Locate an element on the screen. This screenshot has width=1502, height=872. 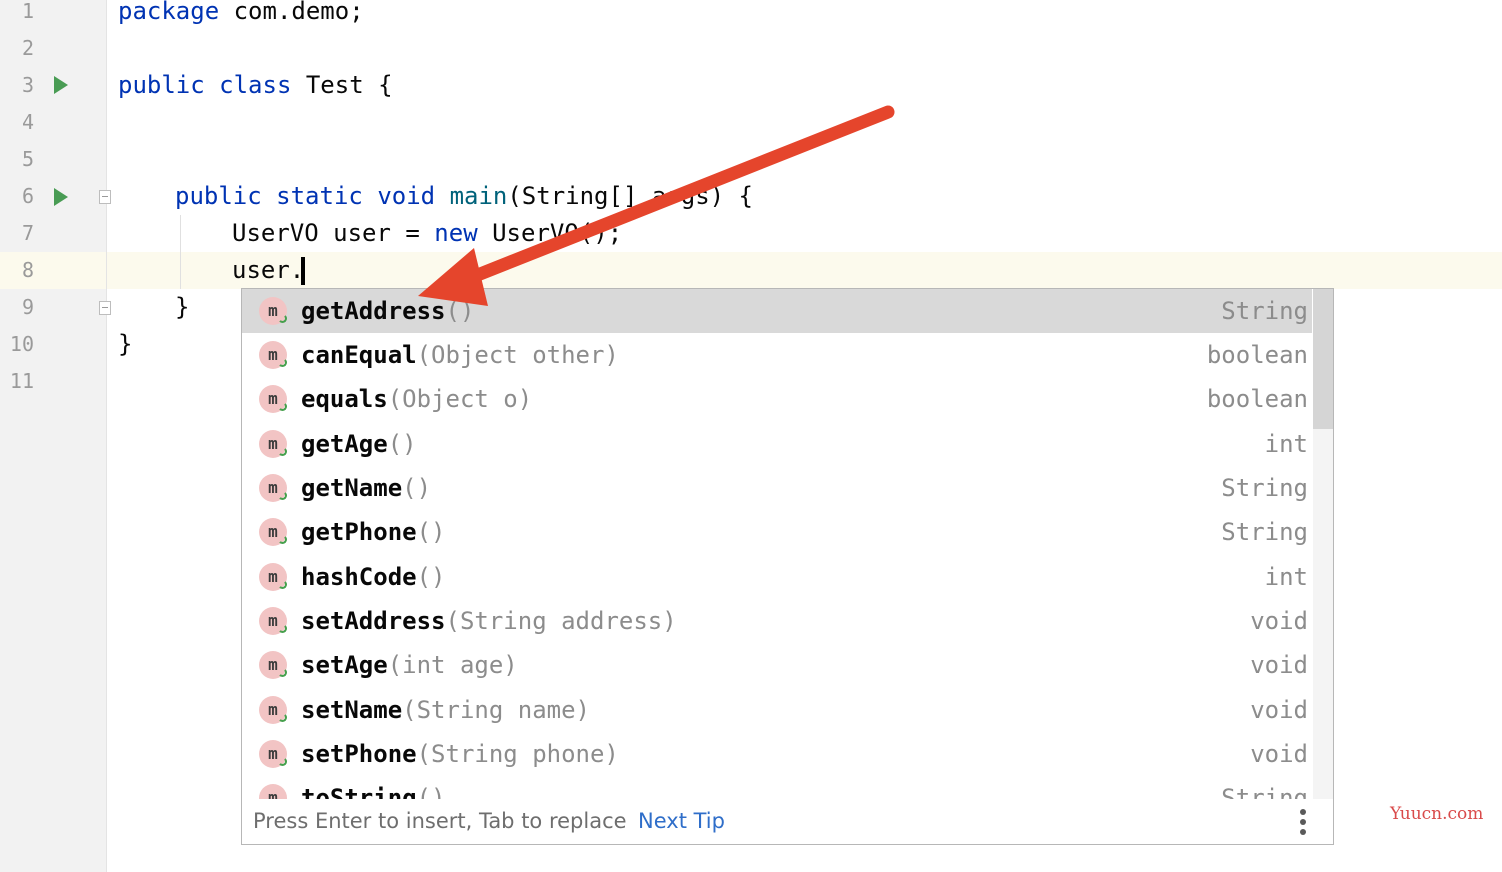
run-class-icon is located at coordinates (61, 85).